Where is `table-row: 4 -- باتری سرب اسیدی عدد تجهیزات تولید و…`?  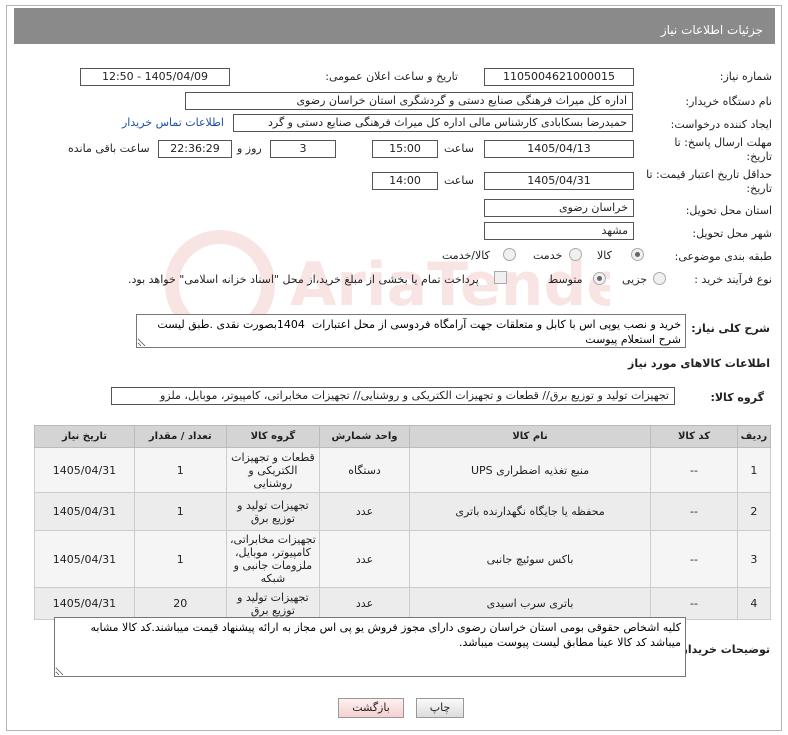 table-row: 4 -- باتری سرب اسیدی عدد تجهیزات تولید و… is located at coordinates (403, 603).